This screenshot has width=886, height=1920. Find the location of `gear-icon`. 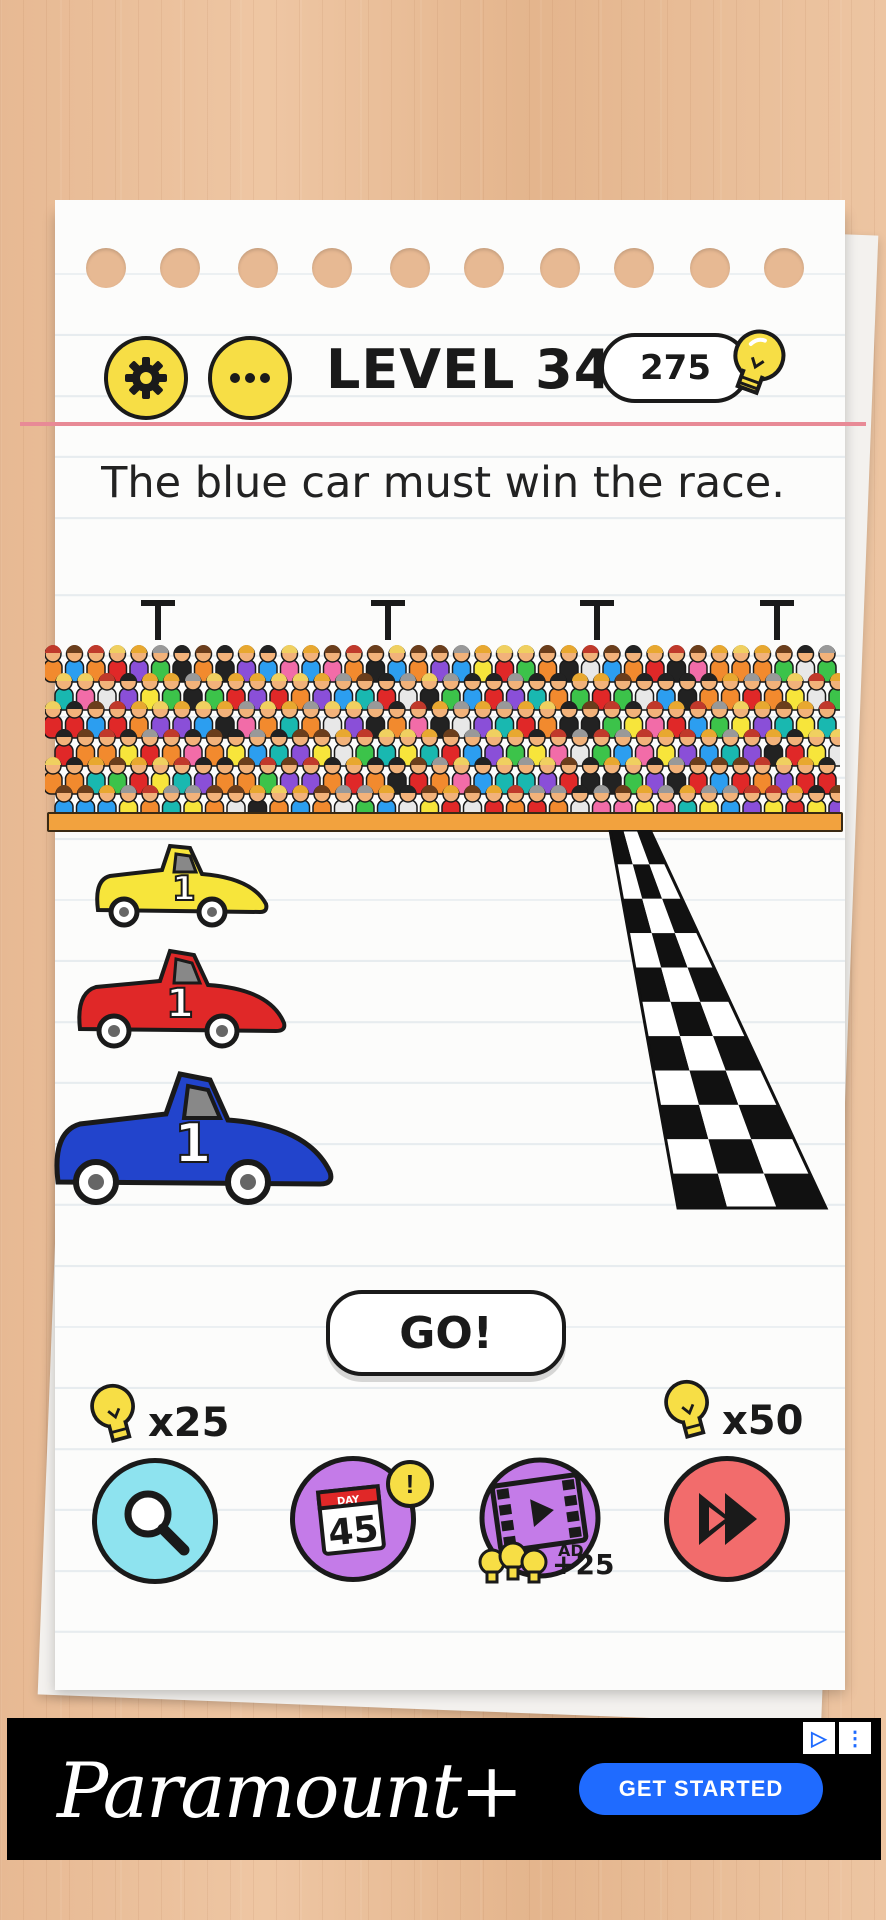

gear-icon is located at coordinates (146, 378).